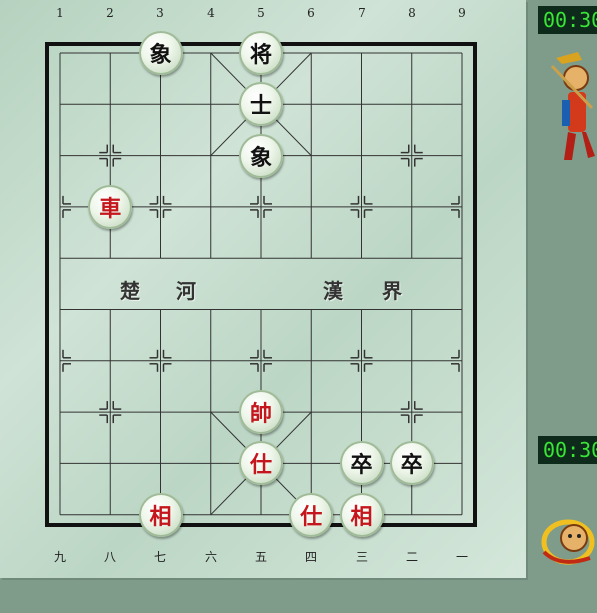 This screenshot has width=597, height=613. Describe the element at coordinates (567, 450) in the screenshot. I see `bottom-player-timer: 00:30` at that location.